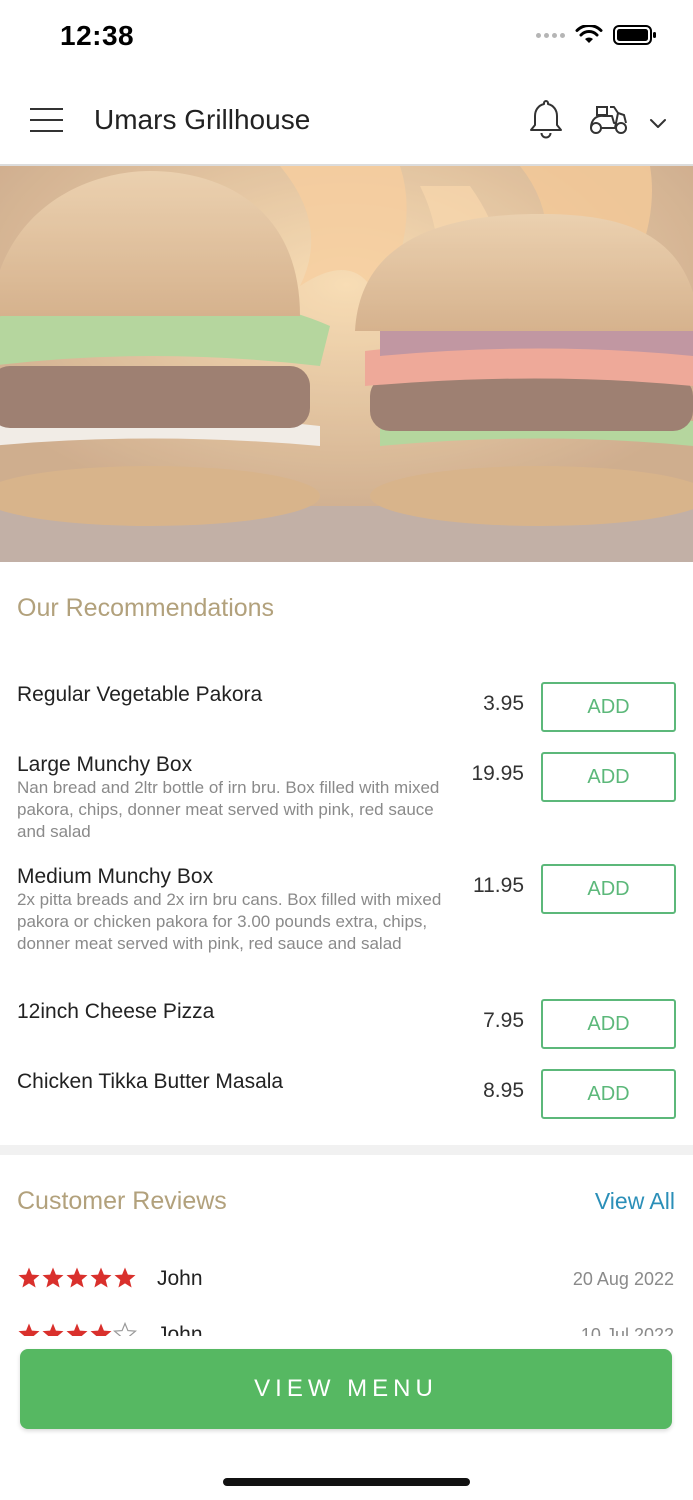 The height and width of the screenshot is (1500, 693). What do you see at coordinates (503, 1090) in the screenshot?
I see `item-price: 8.95` at bounding box center [503, 1090].